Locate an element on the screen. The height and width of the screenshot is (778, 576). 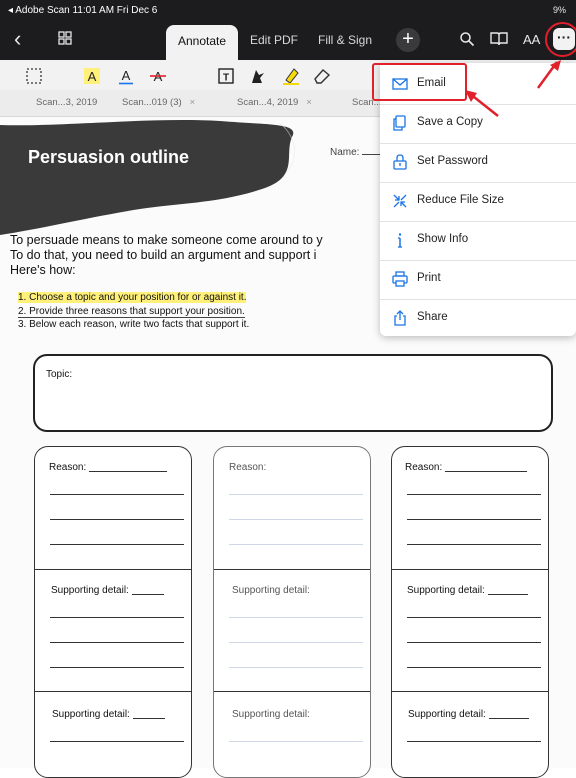
email-highlight-box is located at coordinates (419, 82).